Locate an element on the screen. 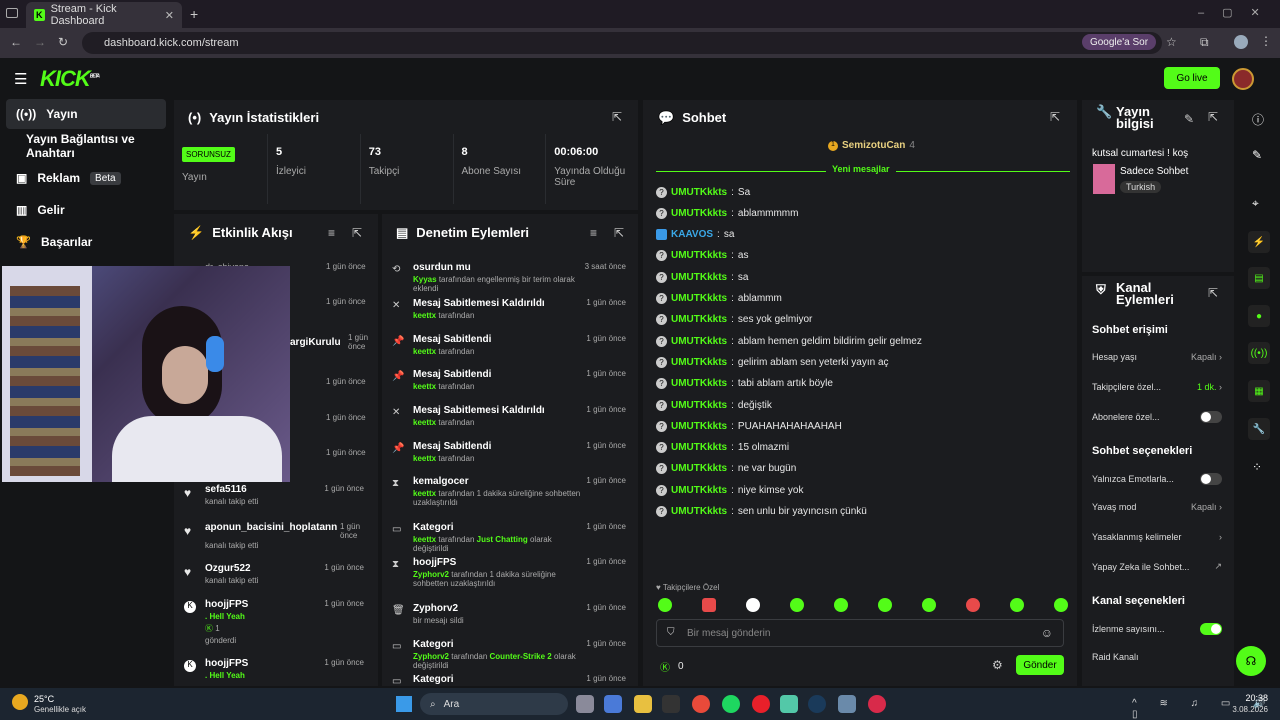 The image size is (1280, 720). chat-message: ? UMUTKkkts: sen unlu bir yayıncısın çünkü is located at coordinates (761, 512).